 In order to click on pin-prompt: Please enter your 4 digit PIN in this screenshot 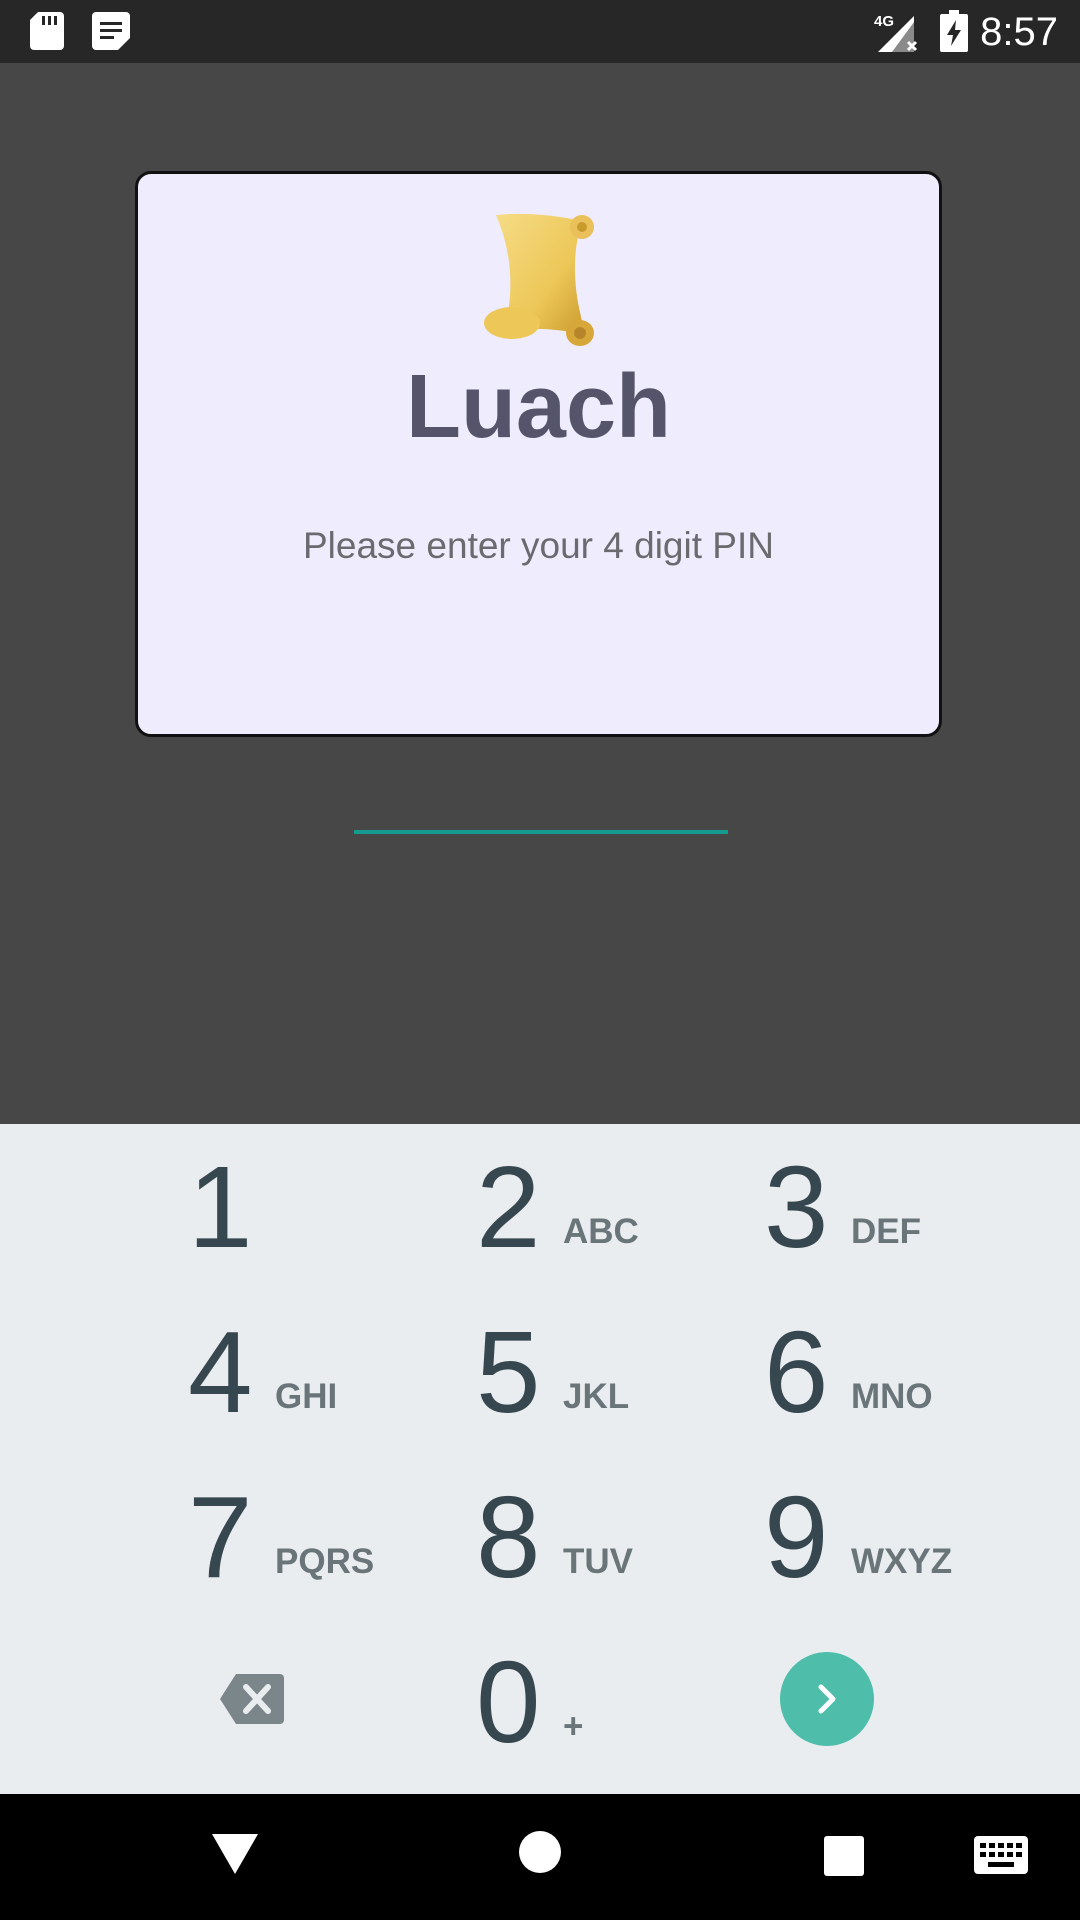, I will do `click(538, 545)`.